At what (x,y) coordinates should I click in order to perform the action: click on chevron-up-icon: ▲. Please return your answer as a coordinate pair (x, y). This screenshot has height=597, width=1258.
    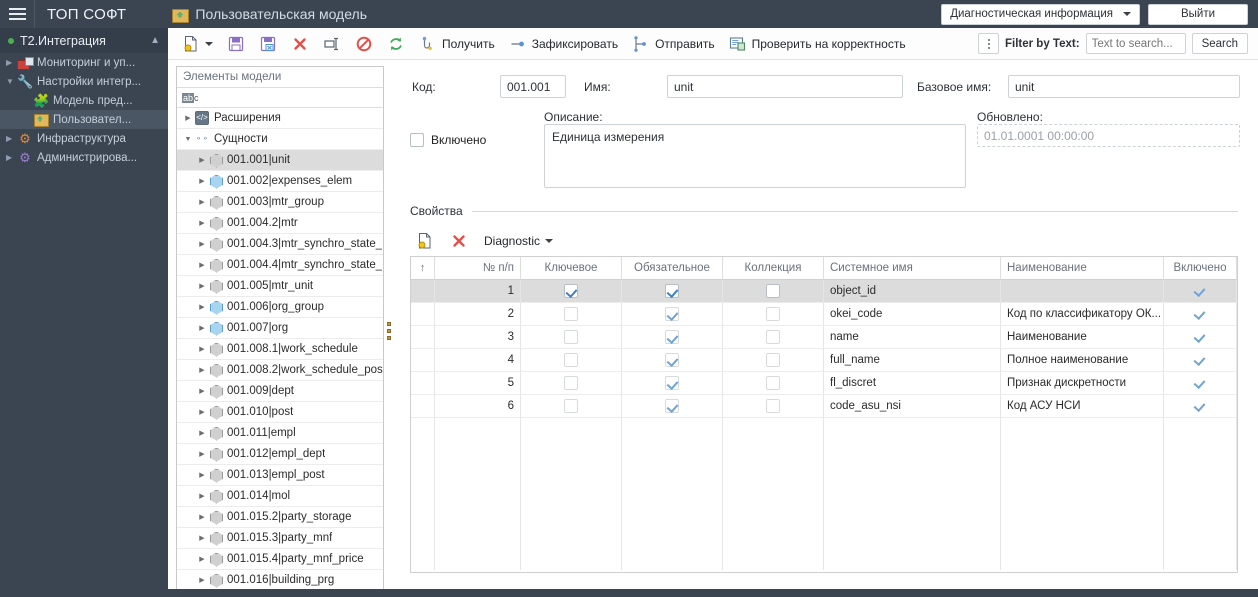
    Looking at the image, I should click on (155, 40).